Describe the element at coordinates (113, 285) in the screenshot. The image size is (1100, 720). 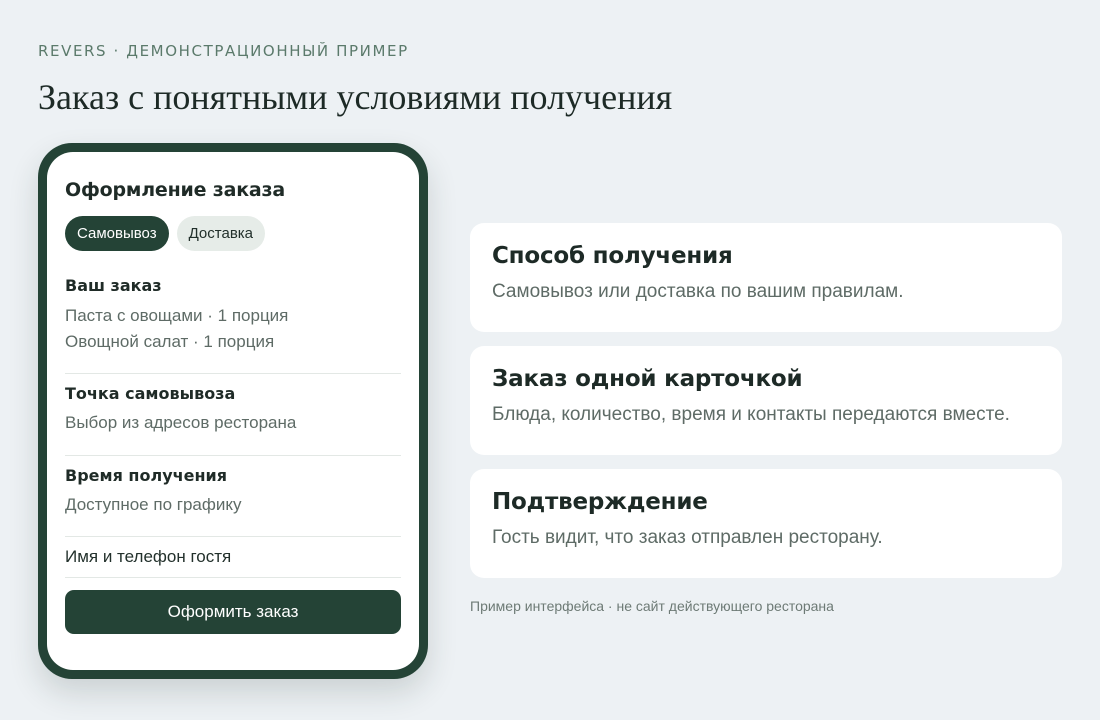
I see `order-heading: Ваш заказ` at that location.